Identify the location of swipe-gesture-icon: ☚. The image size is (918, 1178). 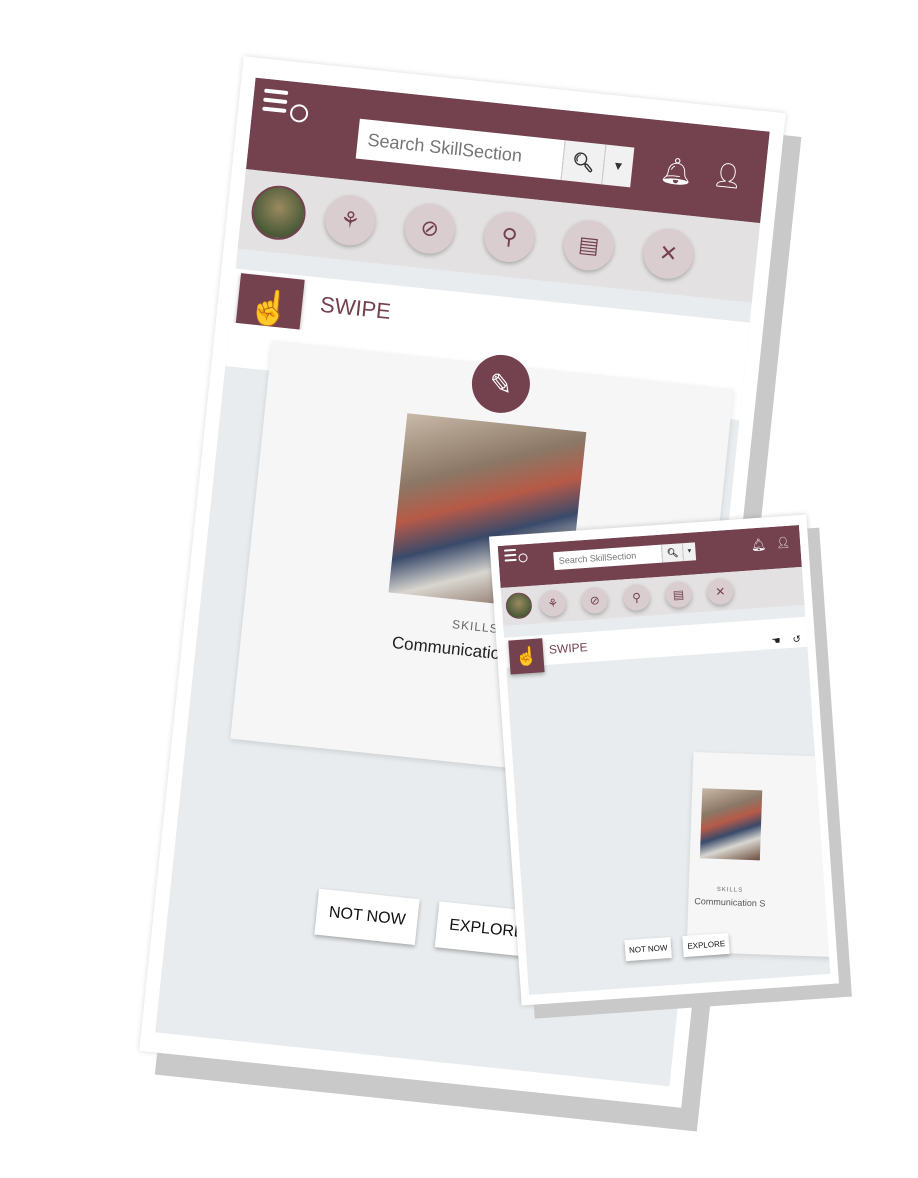
(776, 641).